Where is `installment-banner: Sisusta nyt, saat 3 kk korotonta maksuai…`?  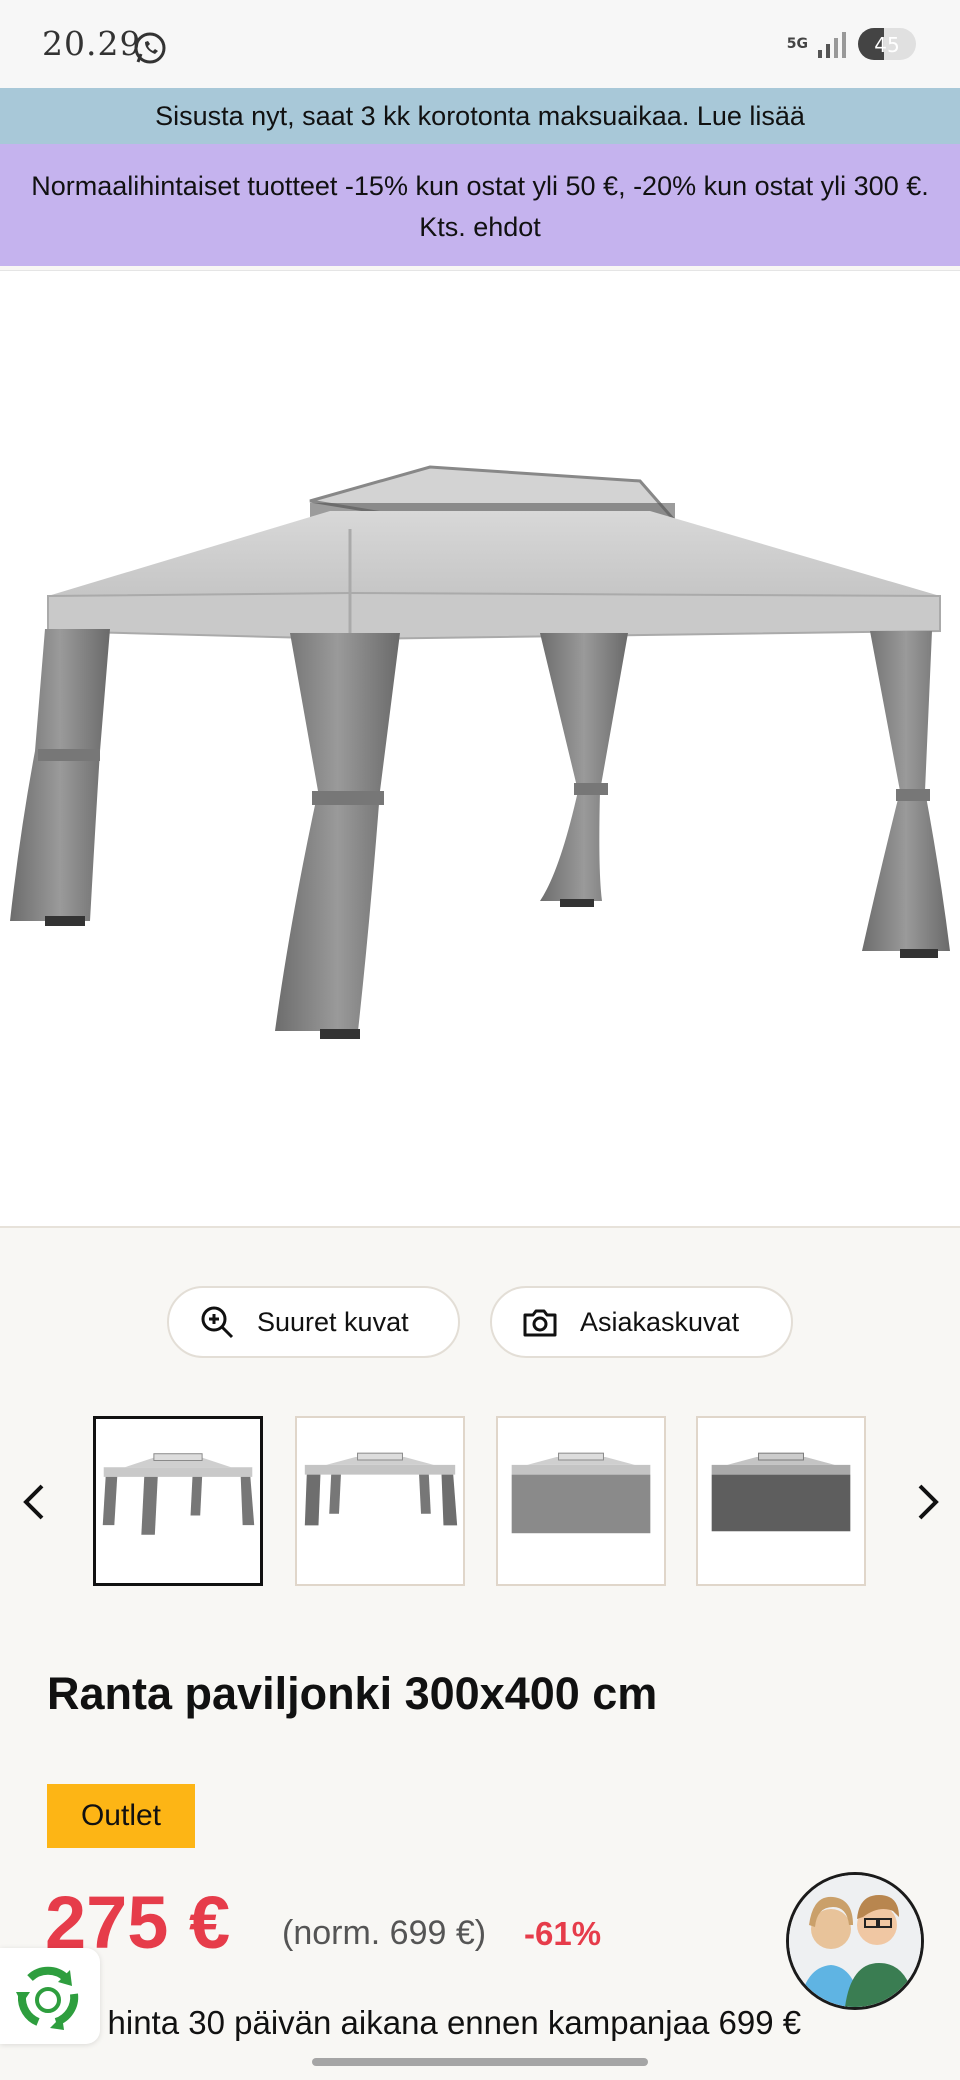 installment-banner: Sisusta nyt, saat 3 kk korotonta maksuai… is located at coordinates (480, 116).